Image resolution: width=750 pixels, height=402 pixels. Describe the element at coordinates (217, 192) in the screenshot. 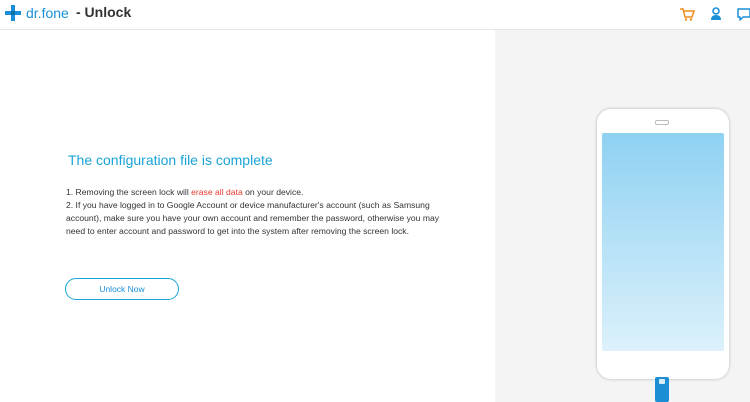

I see `warning-text: erase all data` at that location.